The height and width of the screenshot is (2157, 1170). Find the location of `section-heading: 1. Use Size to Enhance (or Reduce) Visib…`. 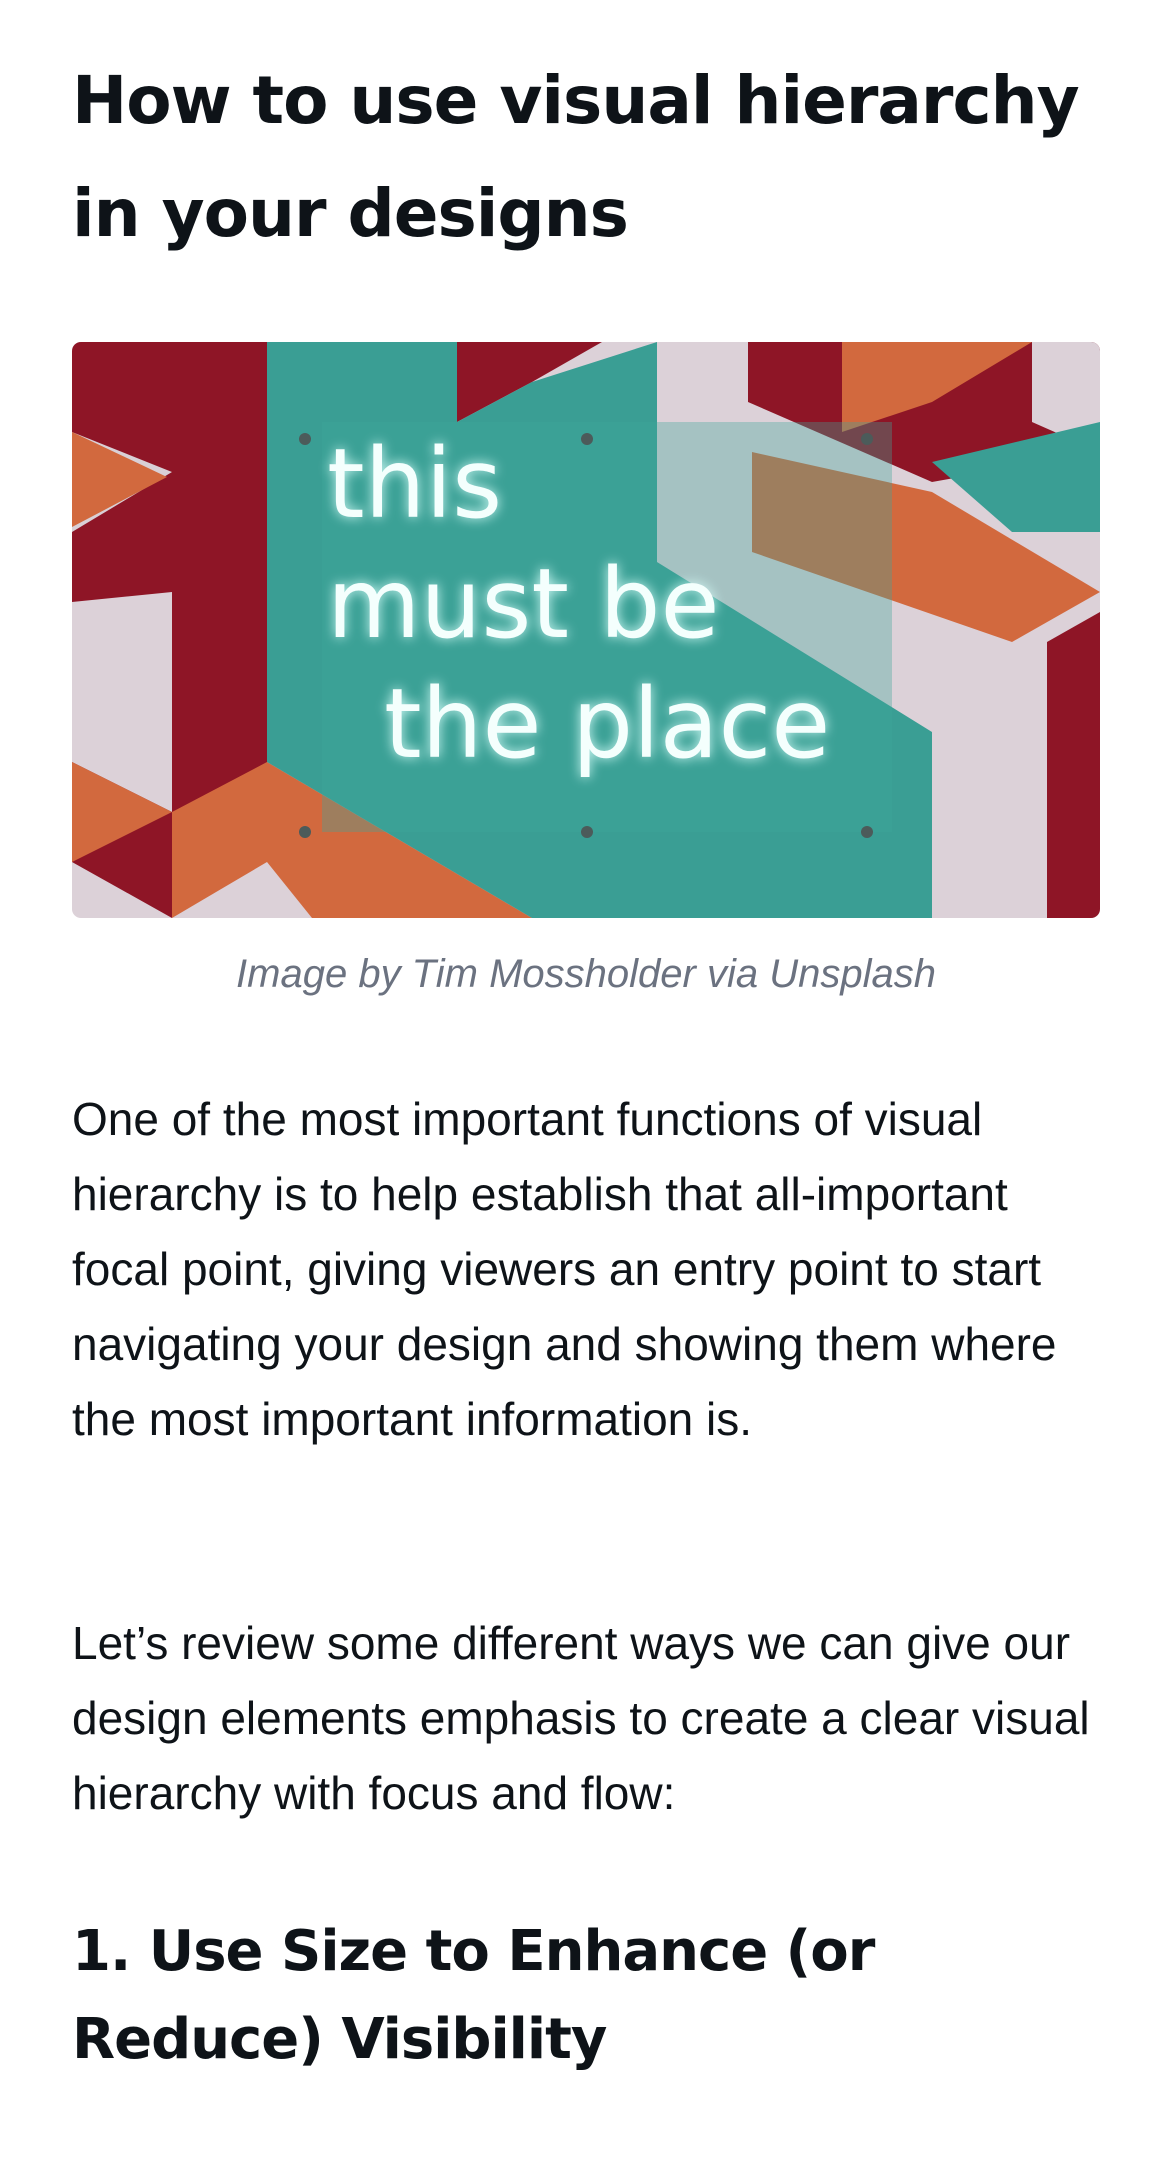

section-heading: 1. Use Size to Enhance (or Reduce) Visib… is located at coordinates (473, 1995).